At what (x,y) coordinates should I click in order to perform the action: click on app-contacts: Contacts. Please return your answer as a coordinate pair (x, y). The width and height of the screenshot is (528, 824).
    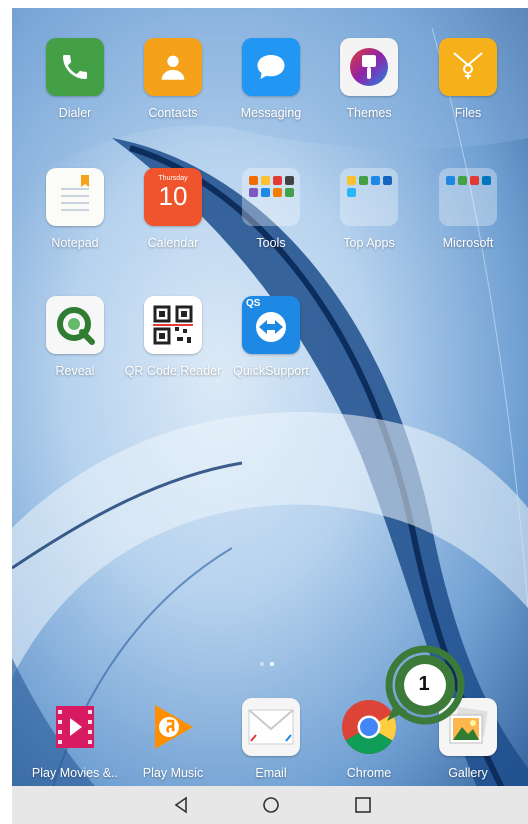
    Looking at the image, I should click on (173, 79).